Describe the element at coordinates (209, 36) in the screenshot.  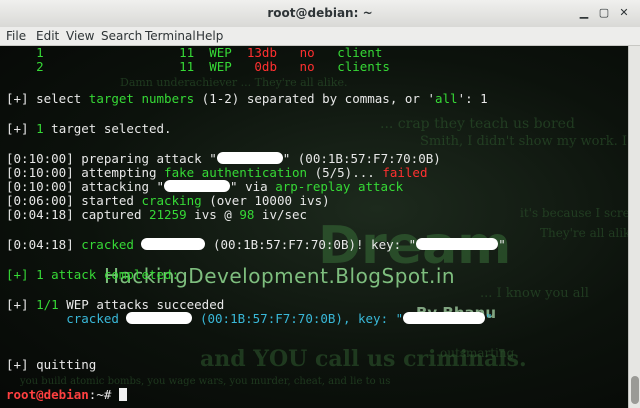
I see `menu-help: Help` at that location.